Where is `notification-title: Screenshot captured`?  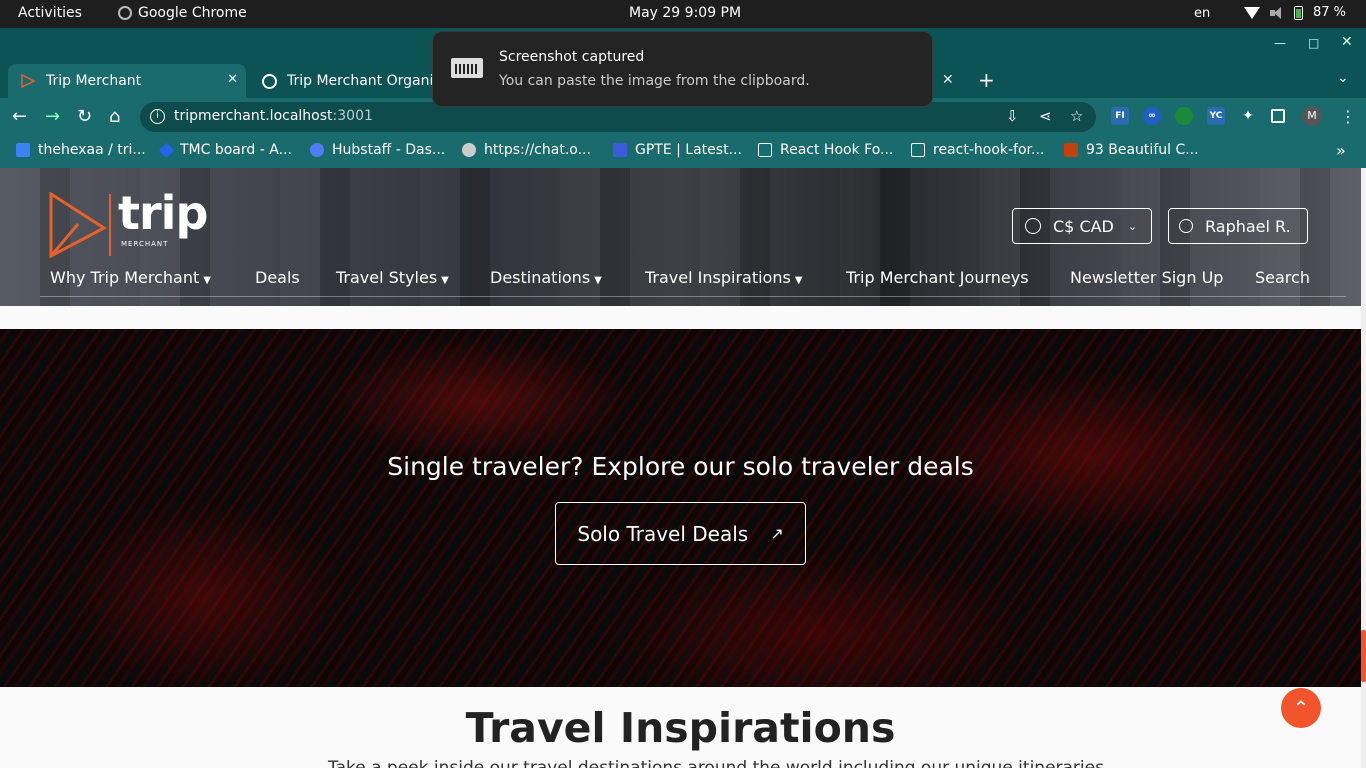
notification-title: Screenshot captured is located at coordinates (572, 57).